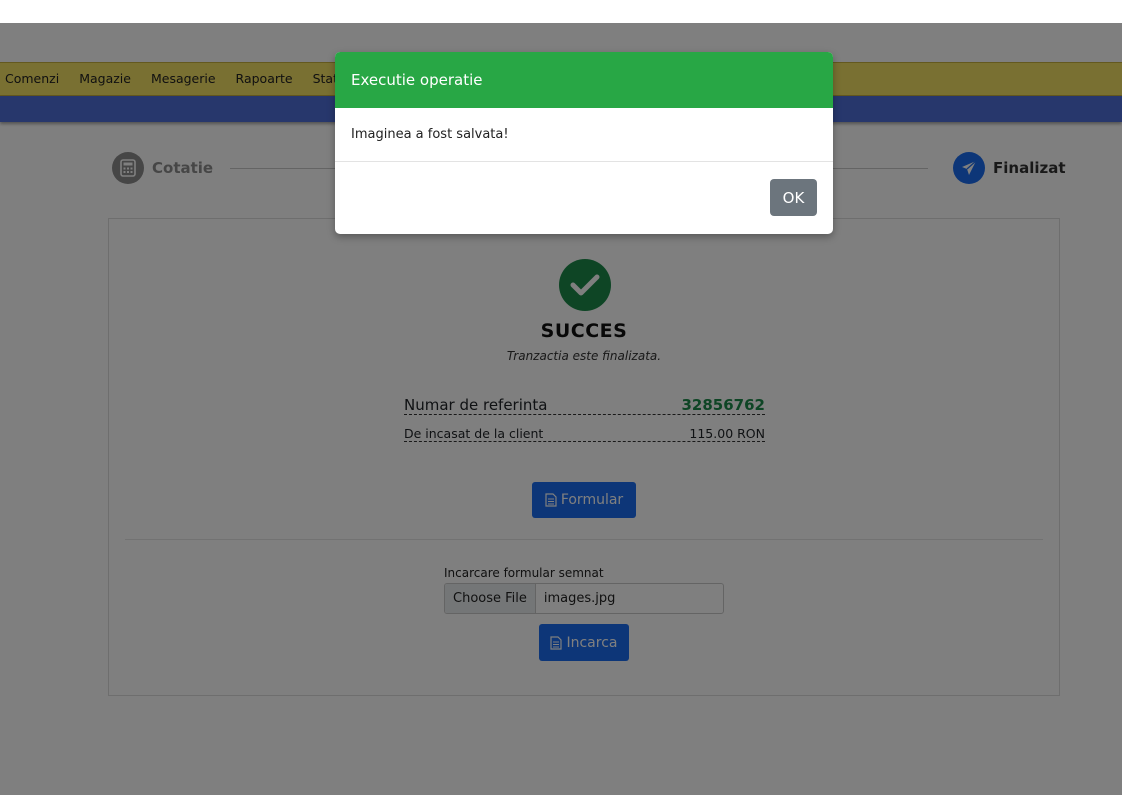  What do you see at coordinates (430, 134) in the screenshot?
I see `modal-message: Imaginea a fost salvata!` at bounding box center [430, 134].